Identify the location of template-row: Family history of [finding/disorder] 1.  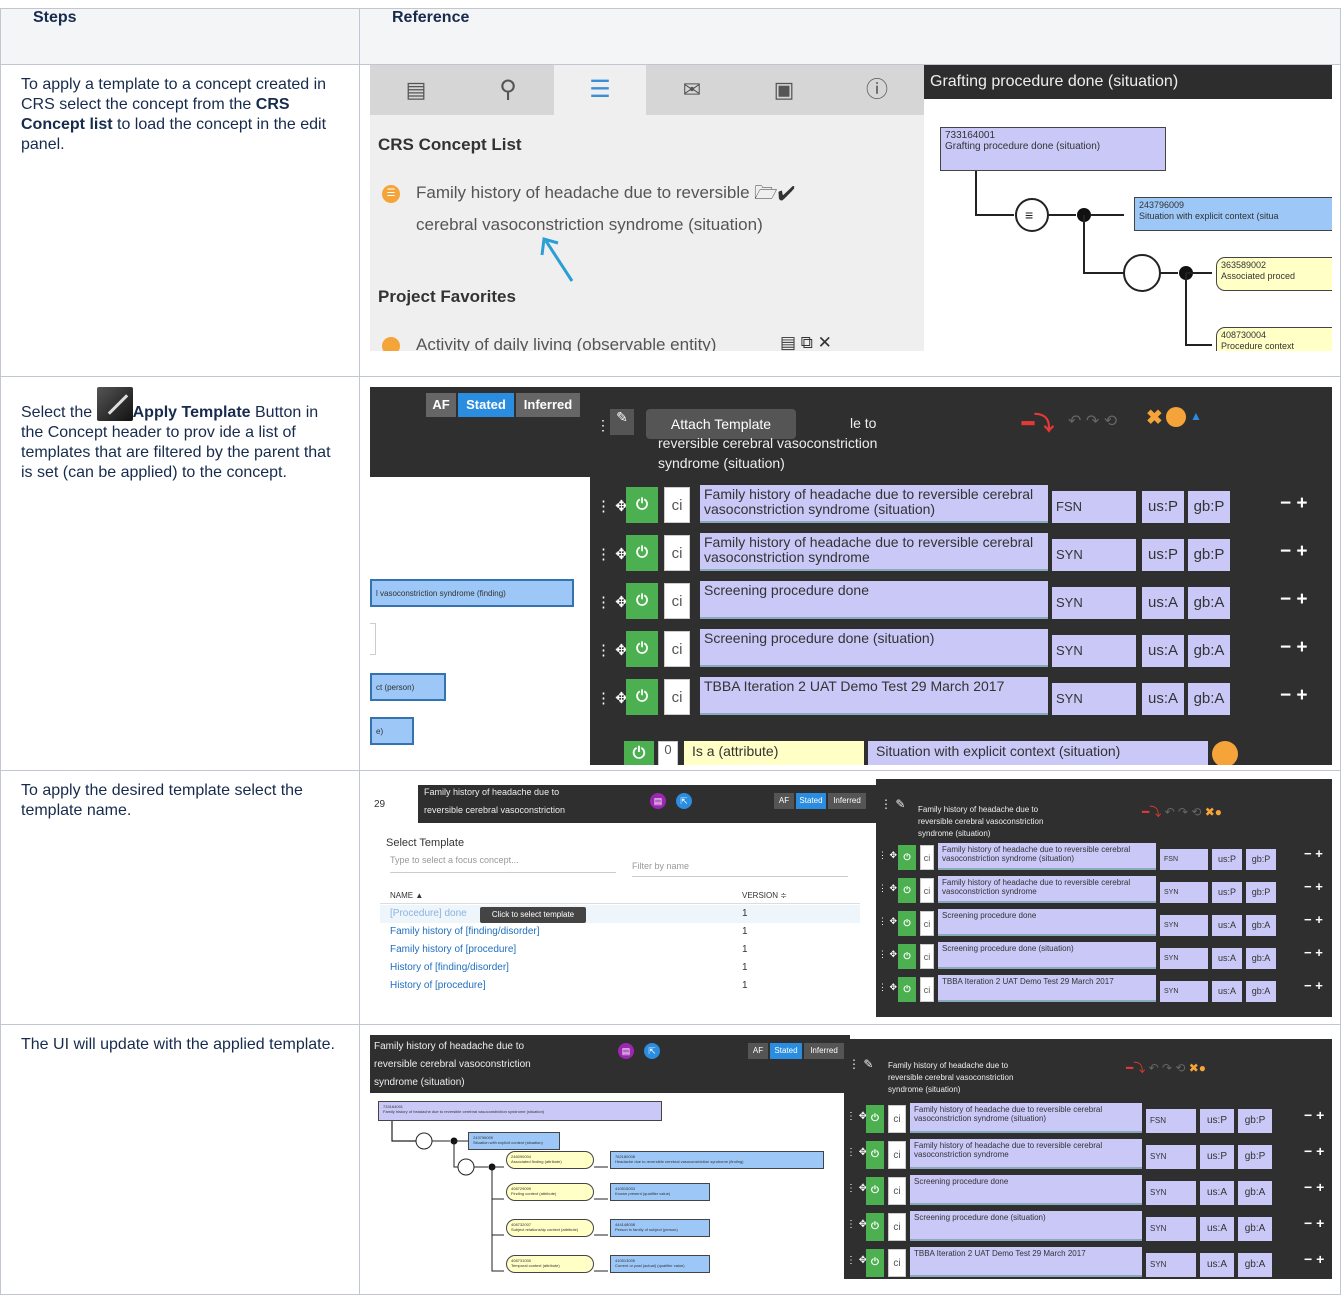
(620, 932).